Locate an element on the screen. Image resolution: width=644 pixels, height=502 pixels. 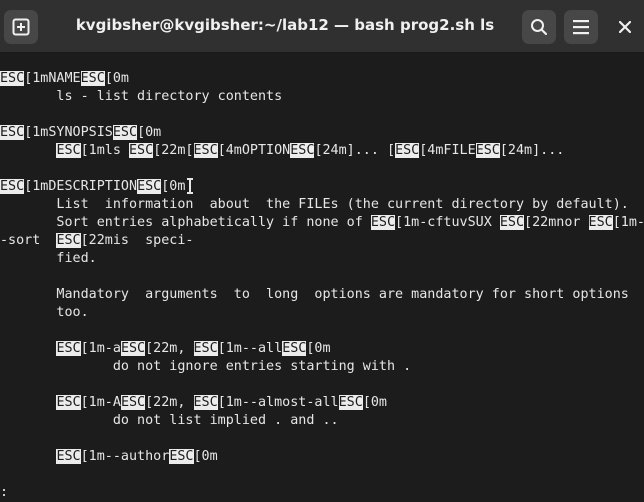
new-tab-icon is located at coordinates (21, 27).